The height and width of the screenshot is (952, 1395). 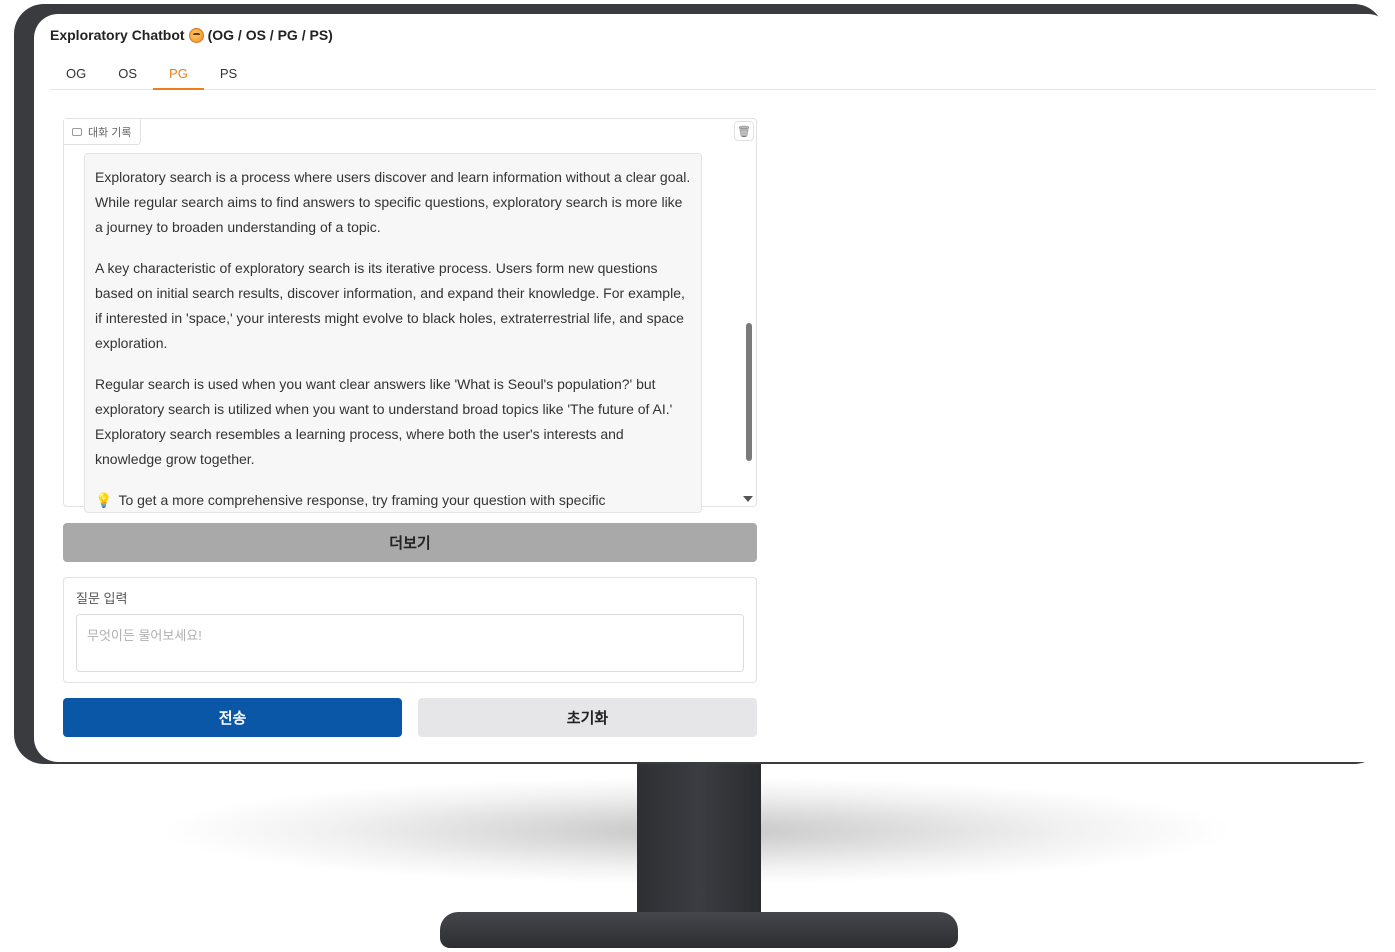 What do you see at coordinates (77, 131) in the screenshot?
I see `chat-icon` at bounding box center [77, 131].